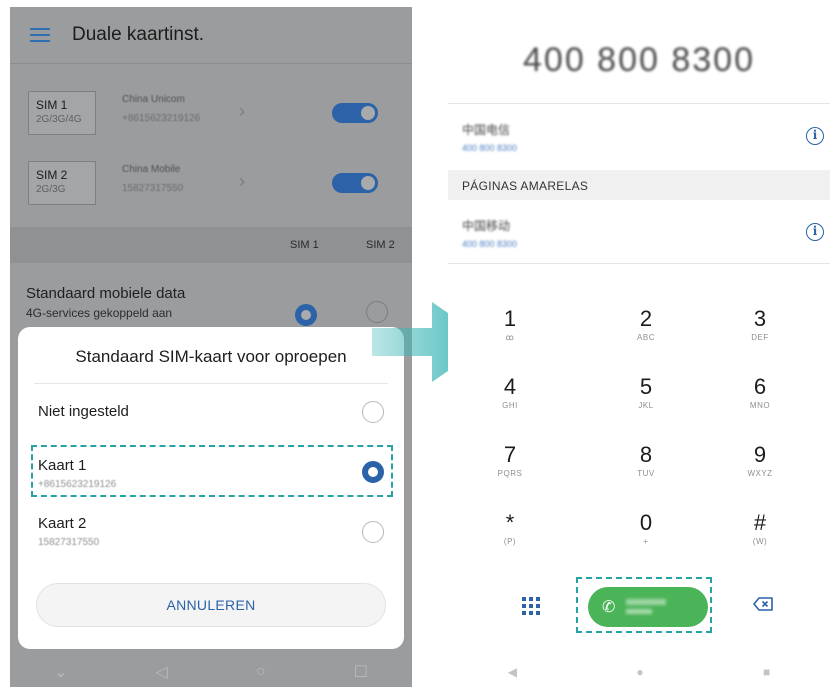  I want to click on option-label: Kaart 2, so click(62, 523).